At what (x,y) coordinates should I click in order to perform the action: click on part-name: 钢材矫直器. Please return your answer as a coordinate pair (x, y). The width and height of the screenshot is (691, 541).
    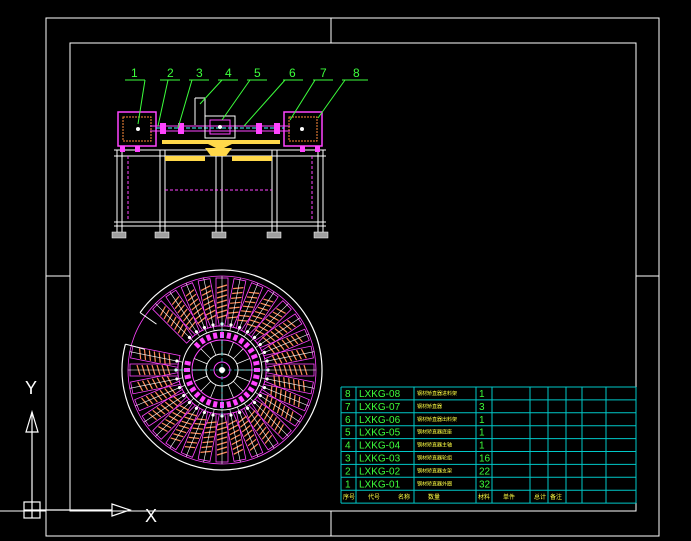
    Looking at the image, I should click on (429, 406).